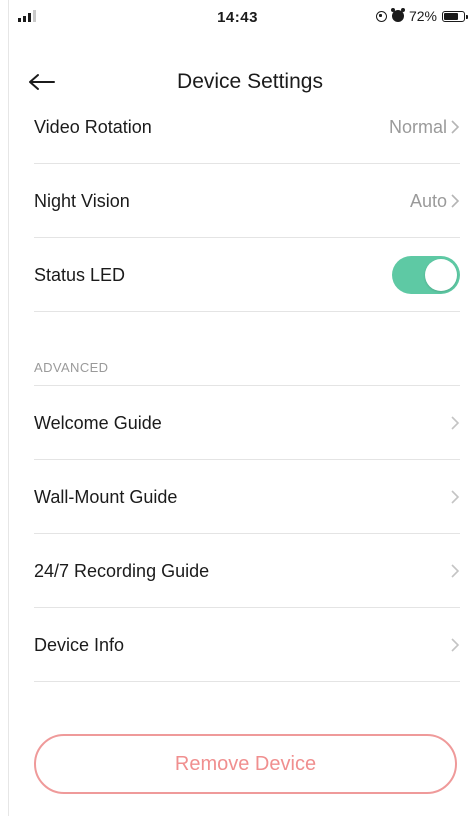 Image resolution: width=475 pixels, height=816 pixels. I want to click on night-vision-value: Auto, so click(428, 200).